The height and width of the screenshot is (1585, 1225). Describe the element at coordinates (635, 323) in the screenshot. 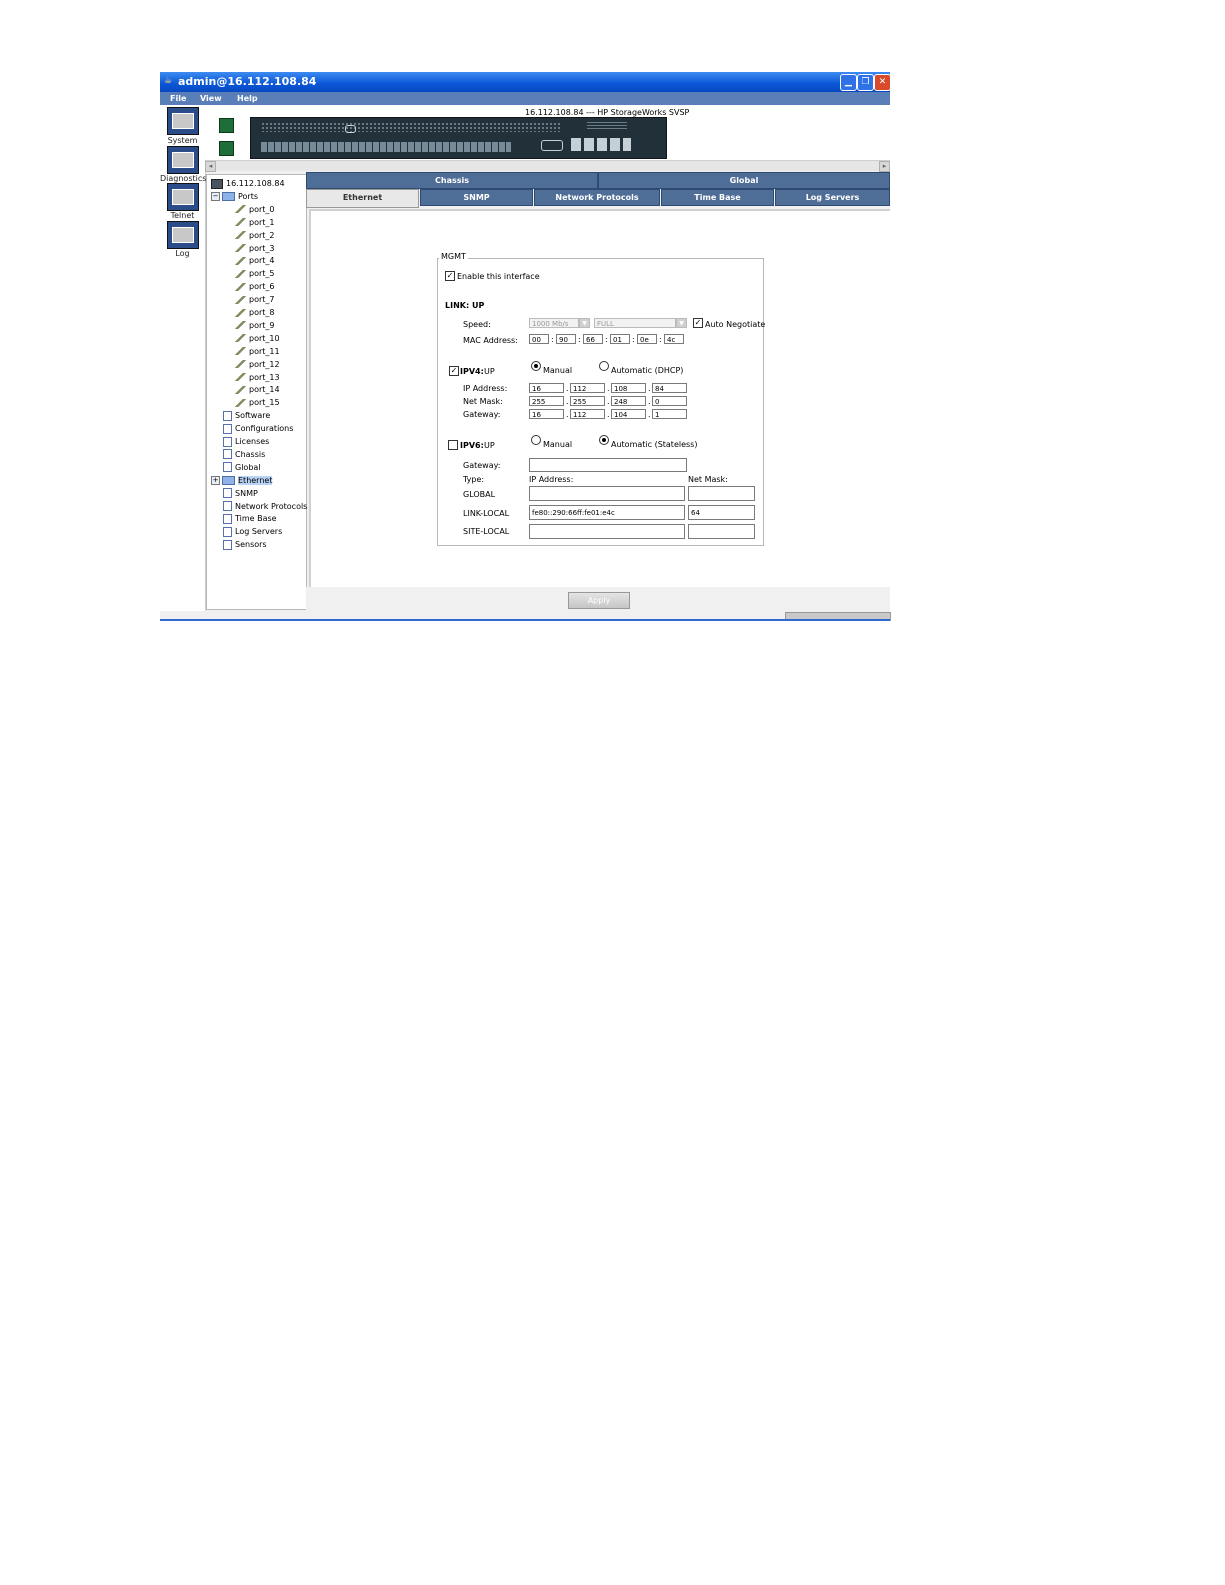

I see `duplex-select: FULL` at that location.